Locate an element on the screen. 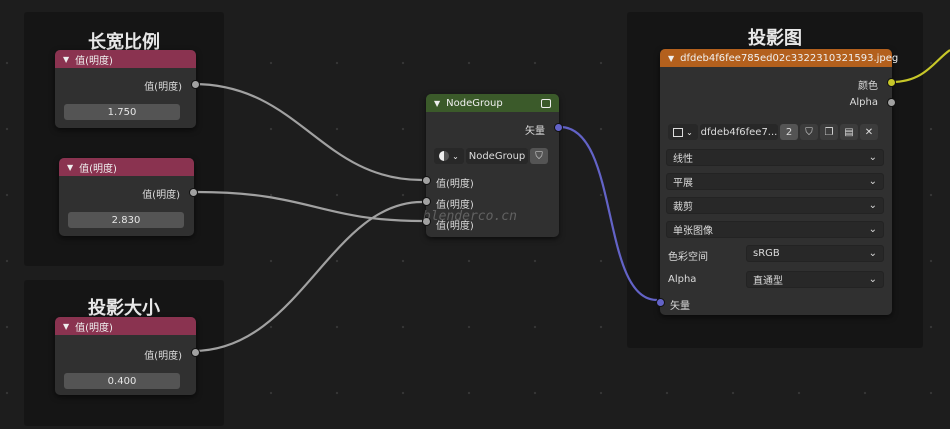 The width and height of the screenshot is (950, 429). output-label: 矢量 is located at coordinates (535, 131).